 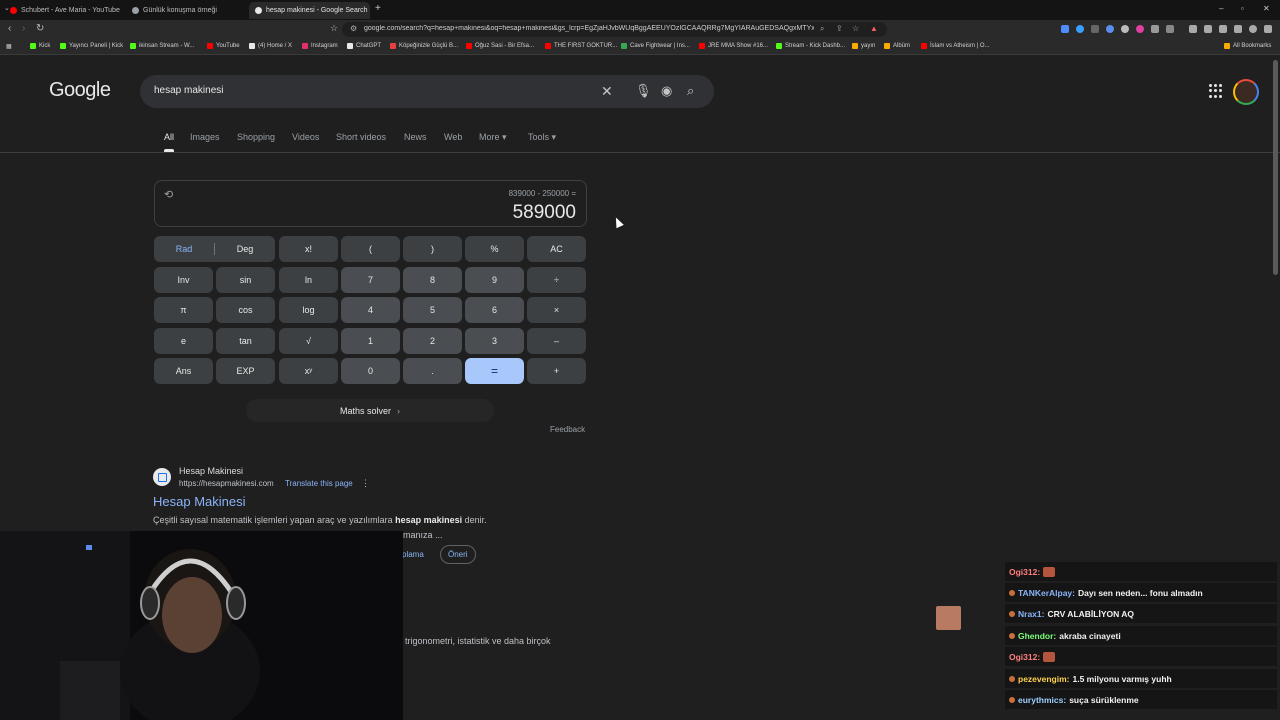 I want to click on ln-key: ln, so click(x=308, y=280).